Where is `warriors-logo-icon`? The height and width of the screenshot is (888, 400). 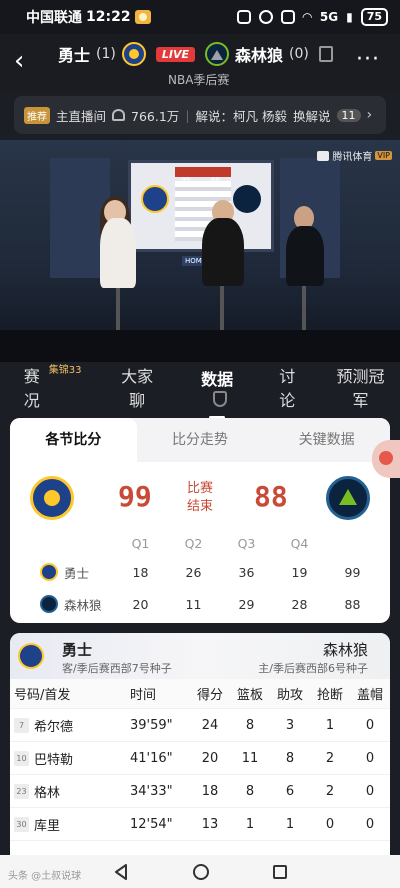 warriors-logo-icon is located at coordinates (133, 54).